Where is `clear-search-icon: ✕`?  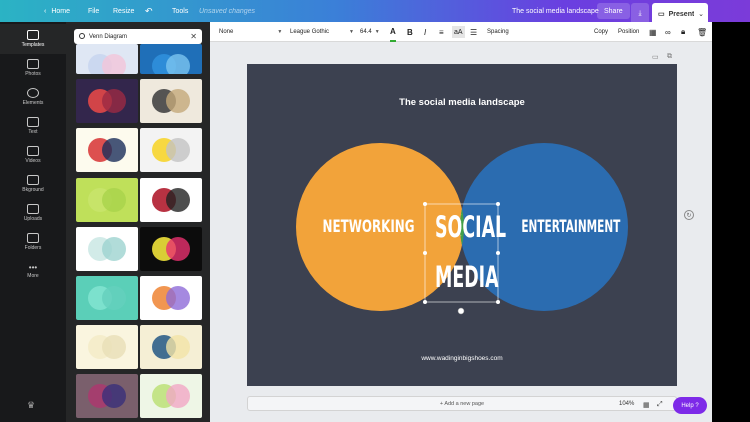
clear-search-icon: ✕ is located at coordinates (193, 36).